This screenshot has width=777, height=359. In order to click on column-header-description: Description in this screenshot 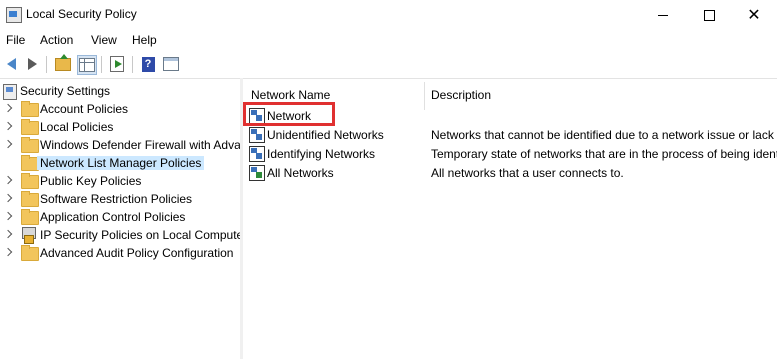, I will do `click(601, 90)`.